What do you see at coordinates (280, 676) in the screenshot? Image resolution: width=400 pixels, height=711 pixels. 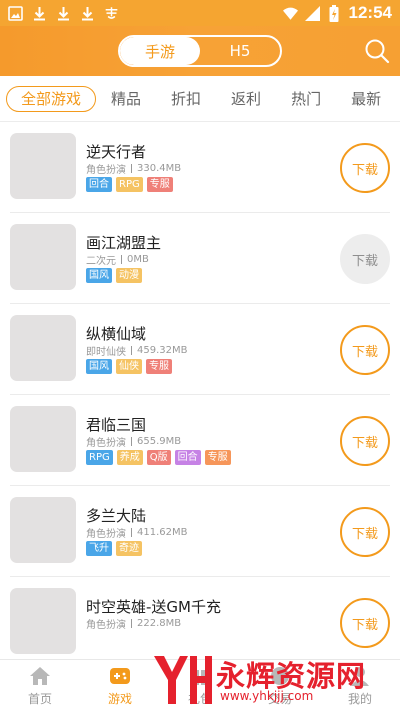 I see `trade-icon` at bounding box center [280, 676].